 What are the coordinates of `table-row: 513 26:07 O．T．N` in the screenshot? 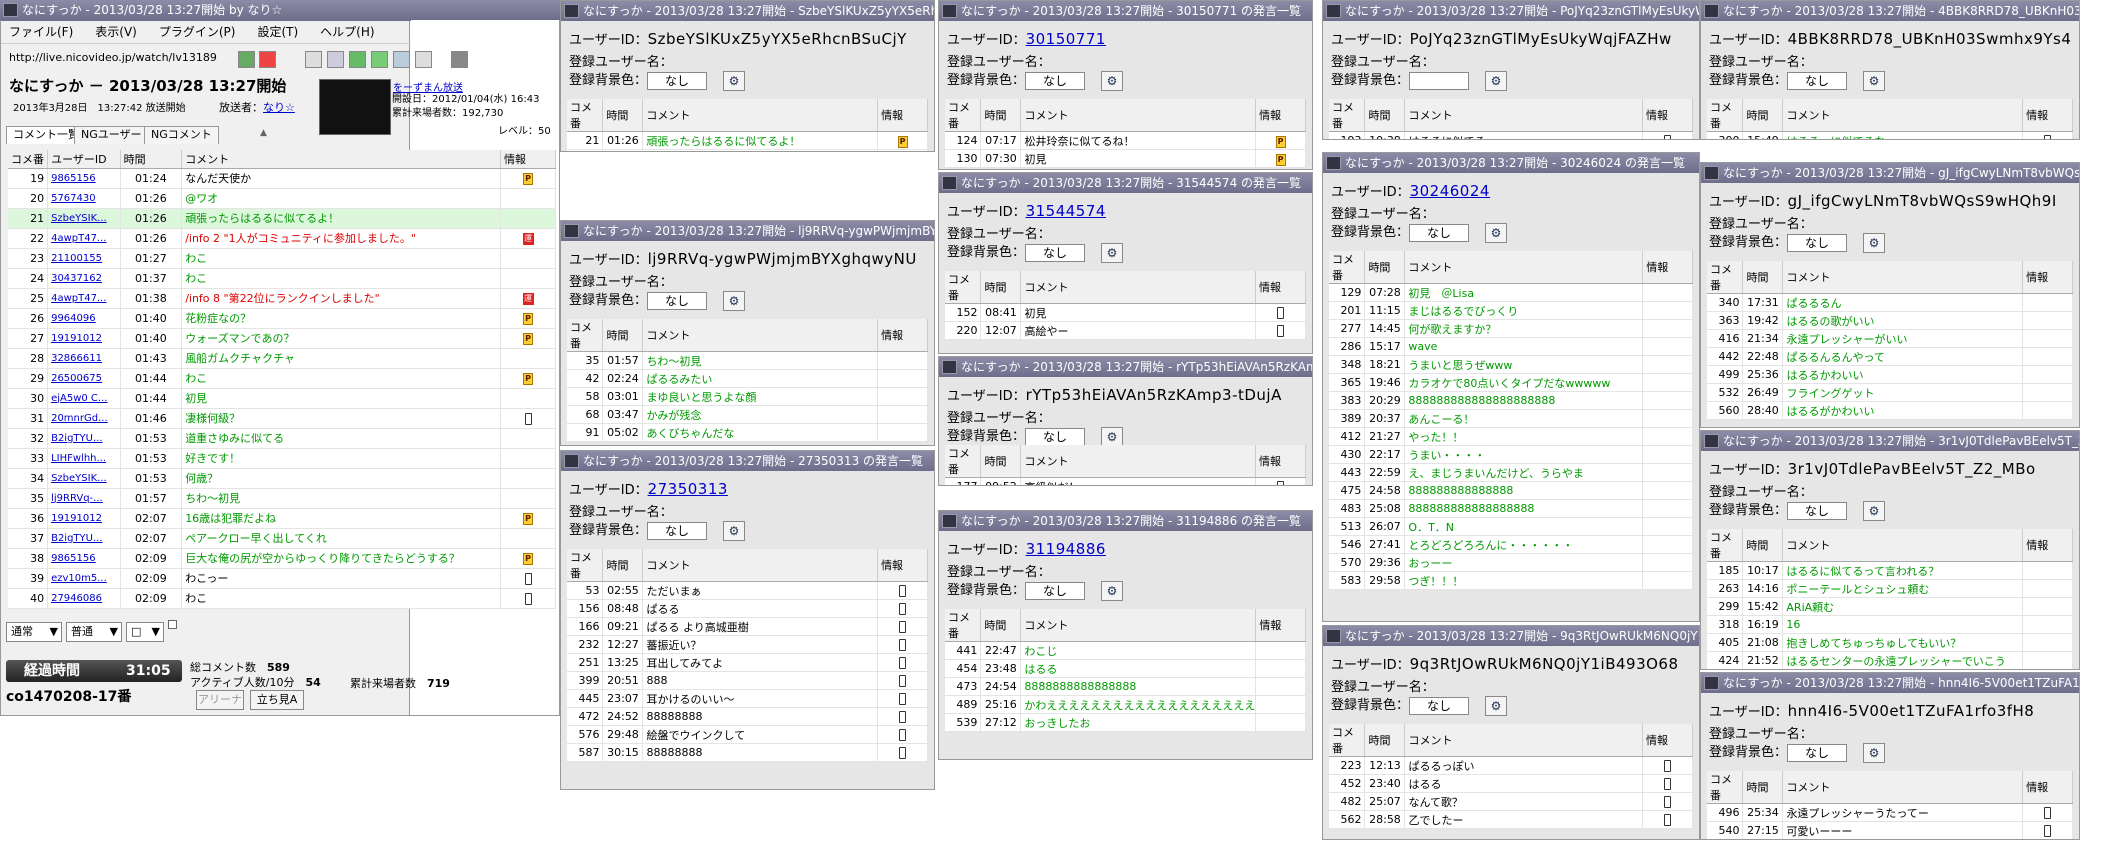 It's located at (1511, 526).